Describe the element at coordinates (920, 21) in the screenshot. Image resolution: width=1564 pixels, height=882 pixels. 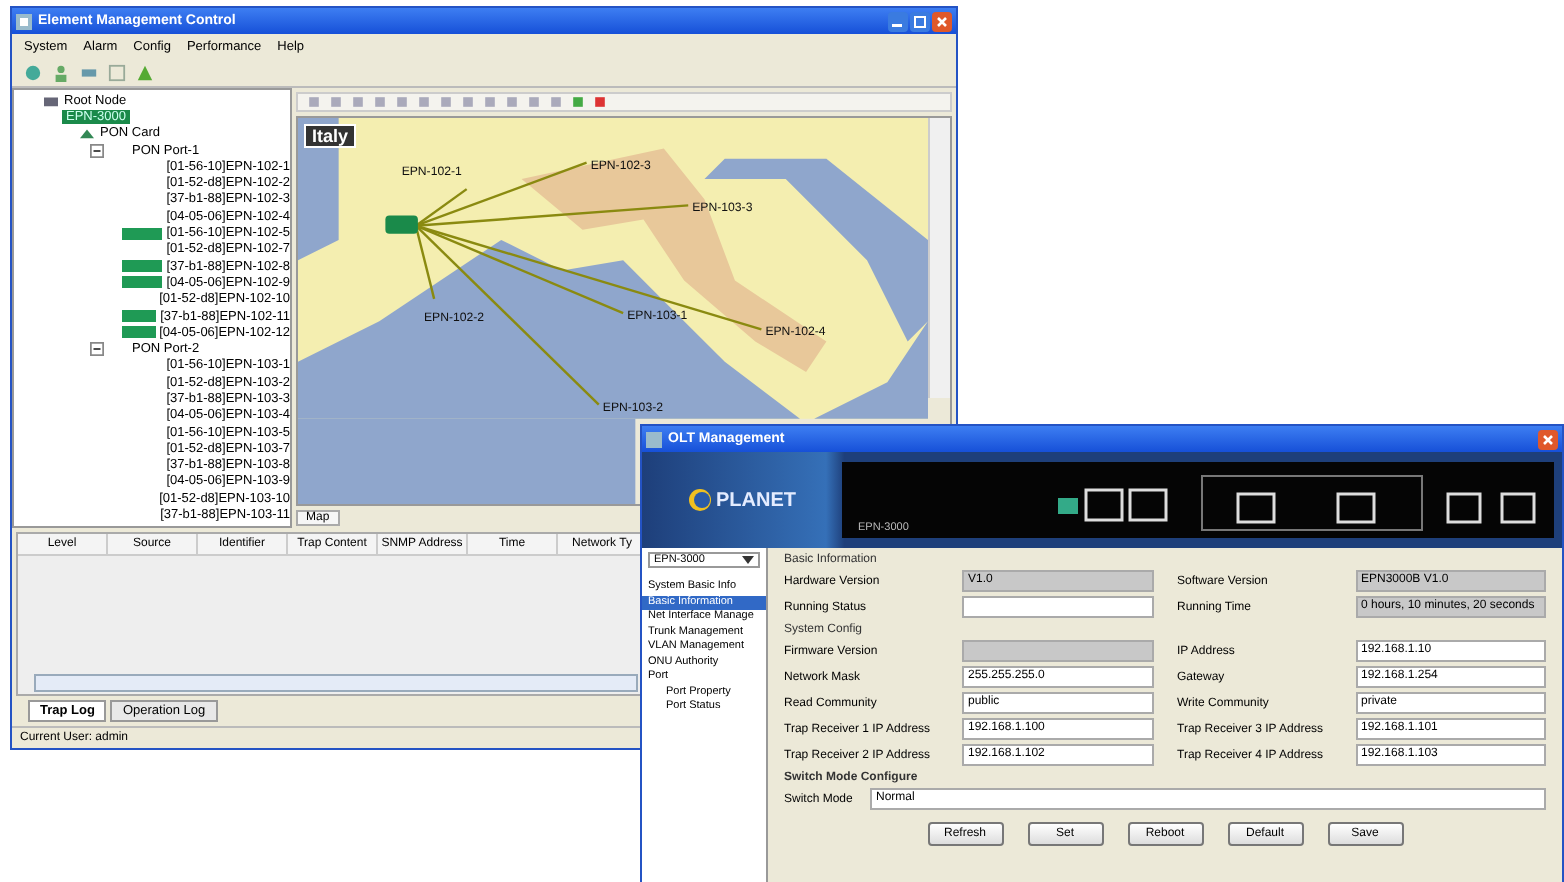
I see `maximize-icon` at that location.